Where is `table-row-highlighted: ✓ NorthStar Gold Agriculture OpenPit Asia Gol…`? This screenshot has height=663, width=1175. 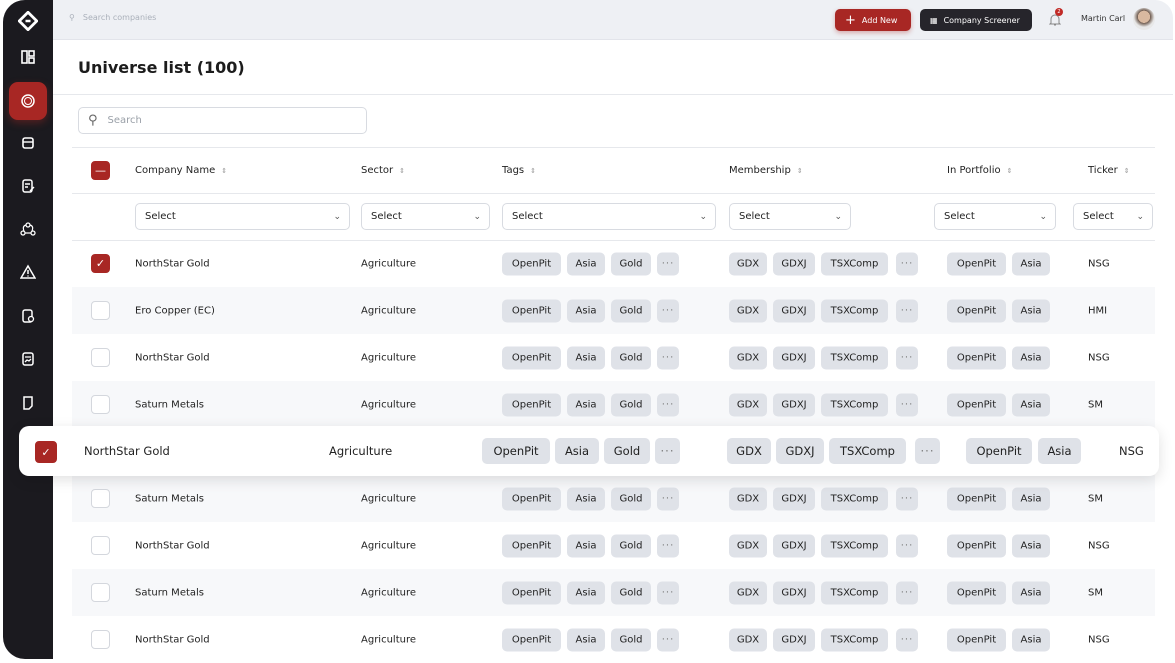 table-row-highlighted: ✓ NorthStar Gold Agriculture OpenPit Asia Gol… is located at coordinates (589, 451).